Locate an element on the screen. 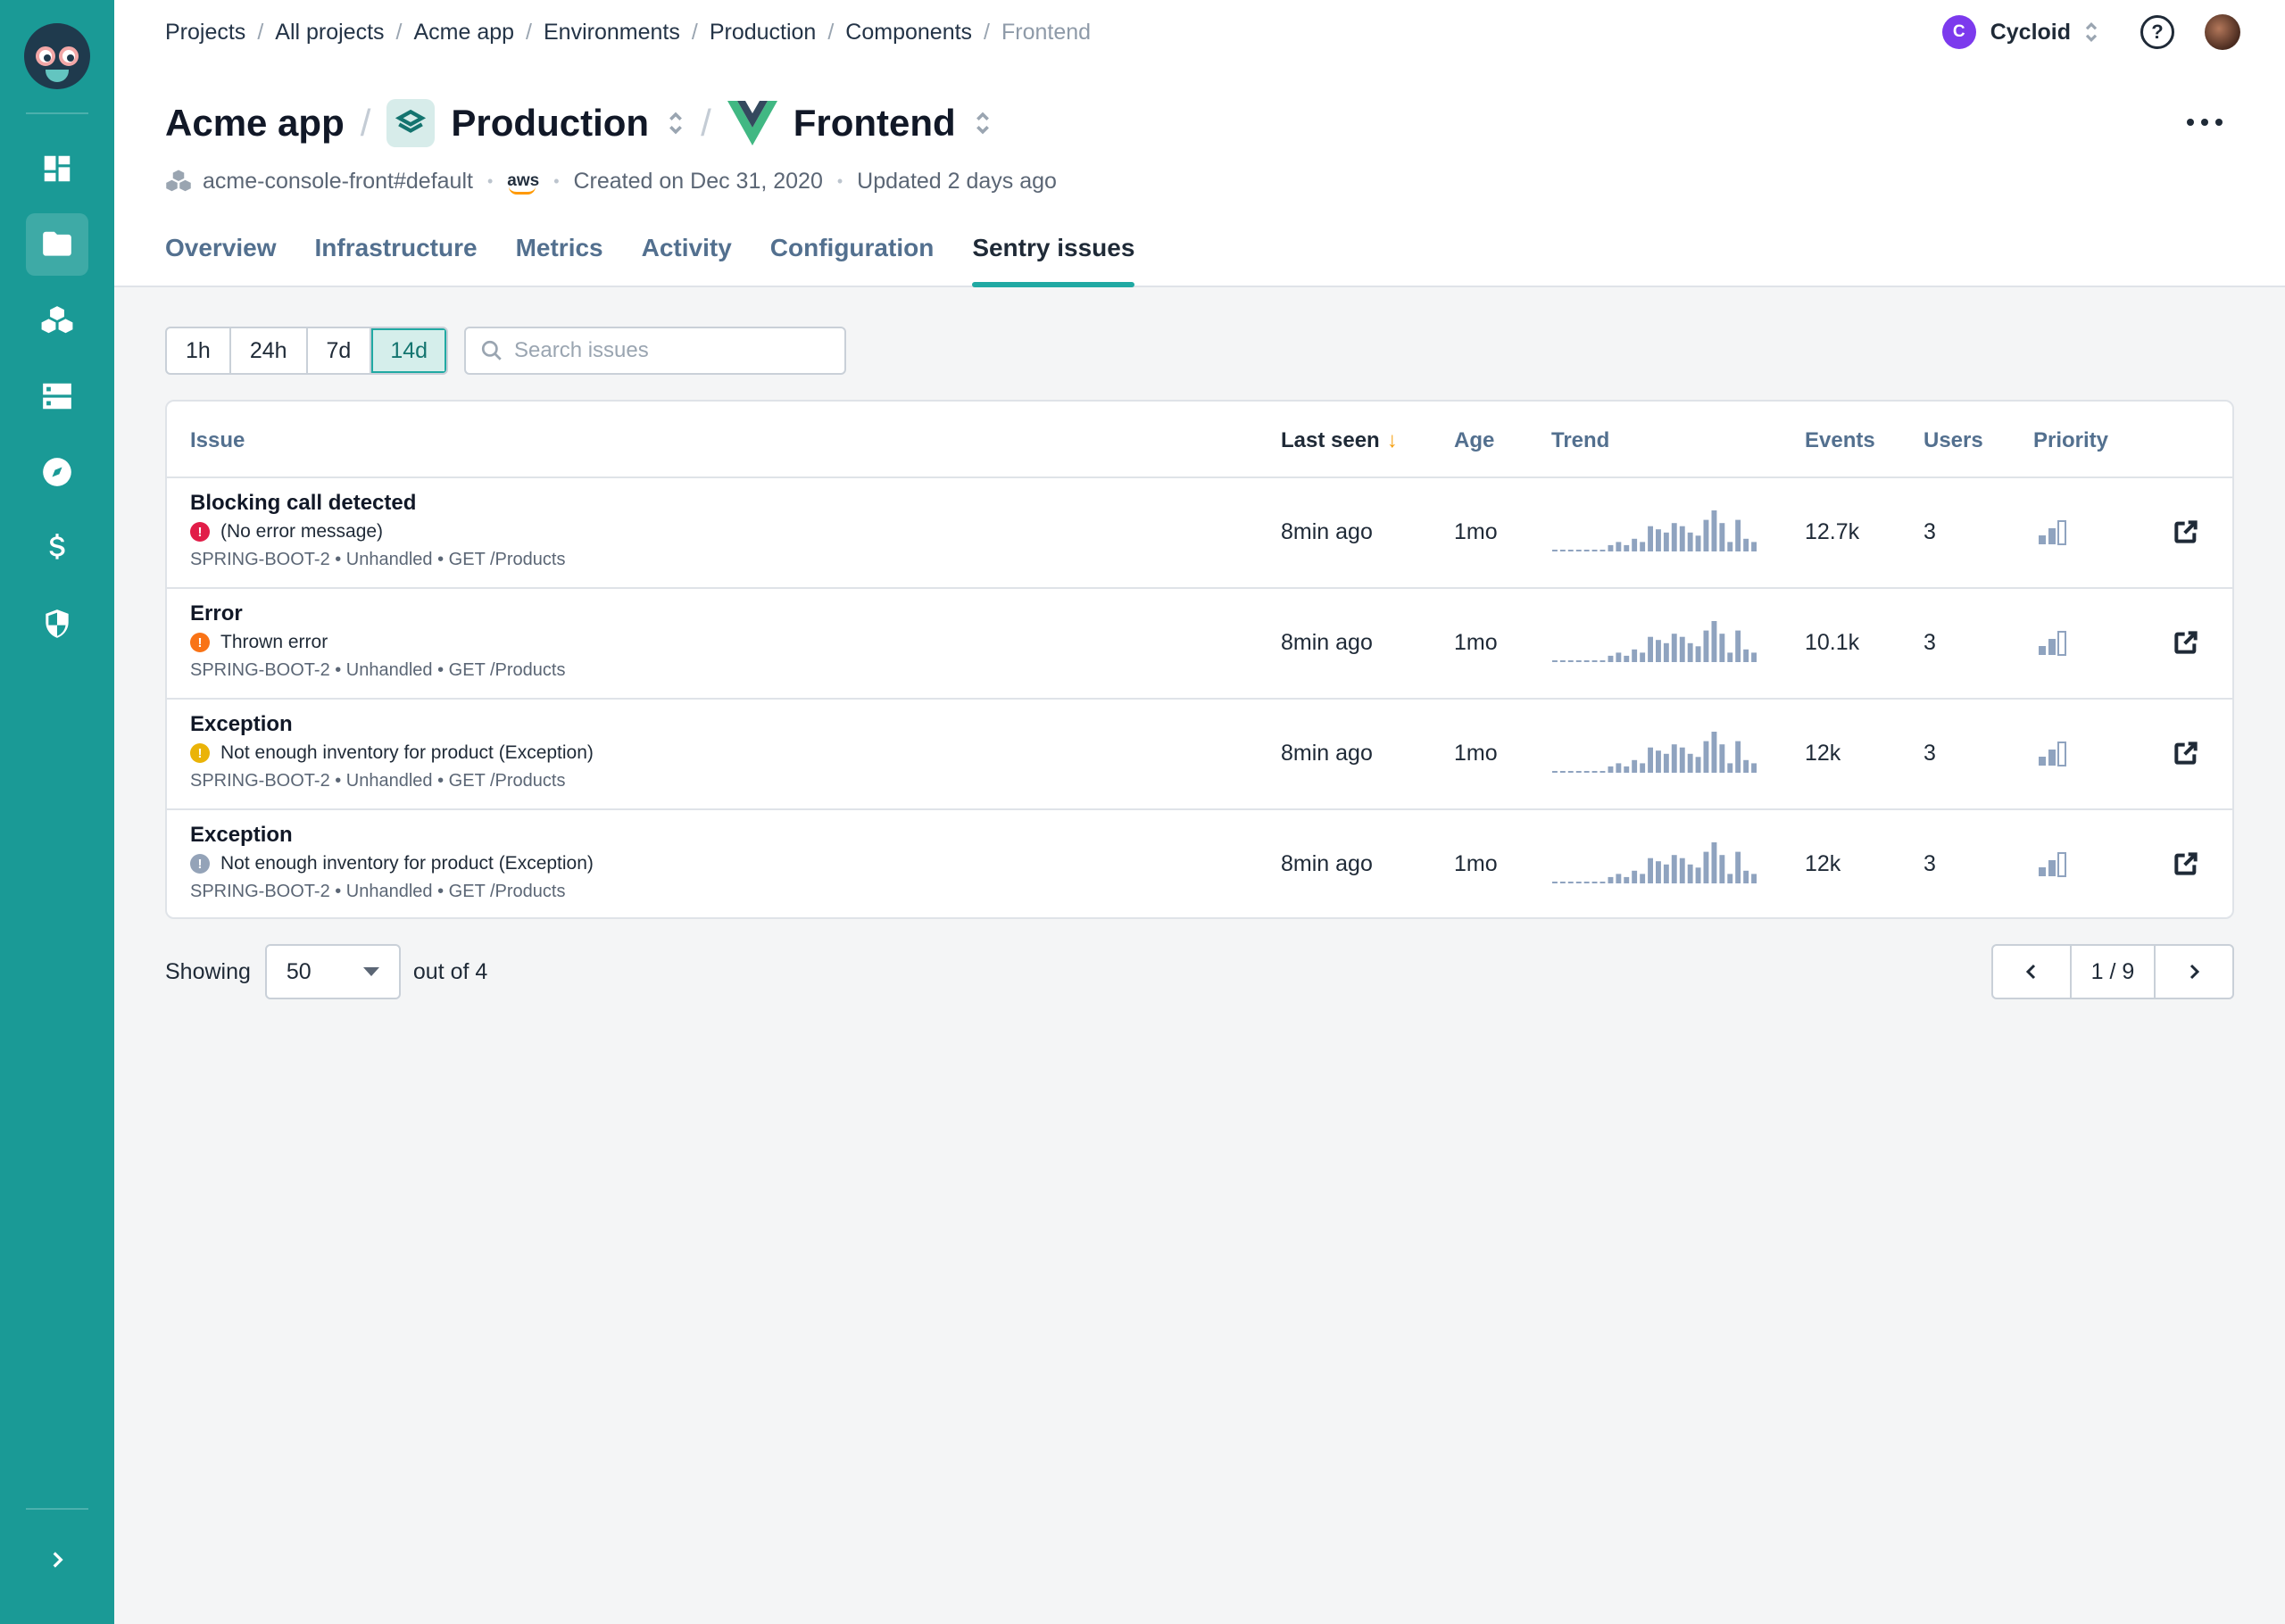 This screenshot has width=2285, height=1624. chevron-right-icon is located at coordinates (58, 1560).